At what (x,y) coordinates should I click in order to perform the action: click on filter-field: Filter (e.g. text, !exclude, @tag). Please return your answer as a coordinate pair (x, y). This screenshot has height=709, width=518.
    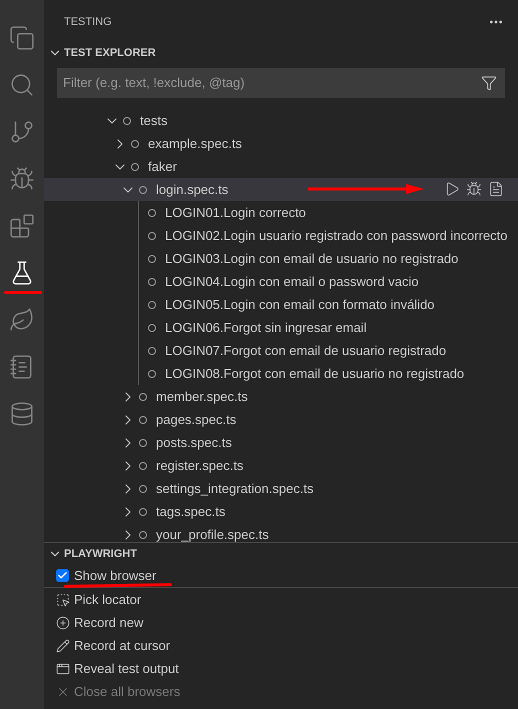
    Looking at the image, I should click on (281, 83).